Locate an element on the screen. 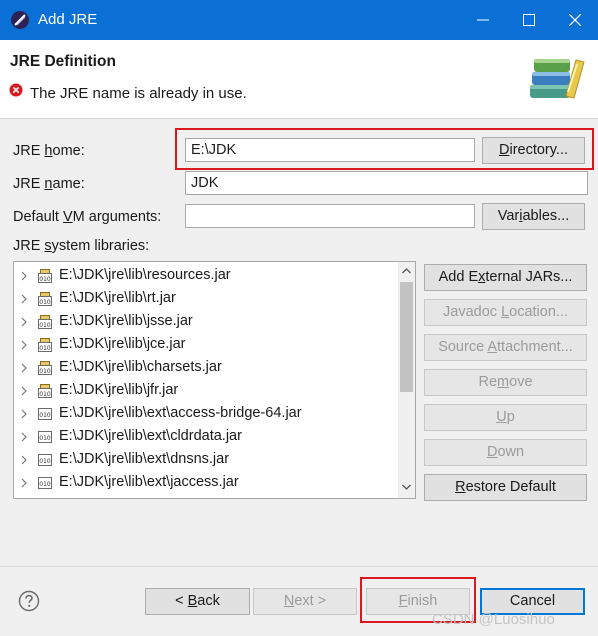 The image size is (598, 636). library-row: 010 E:\JDK\jre\lib\jce.jar is located at coordinates (204, 345).